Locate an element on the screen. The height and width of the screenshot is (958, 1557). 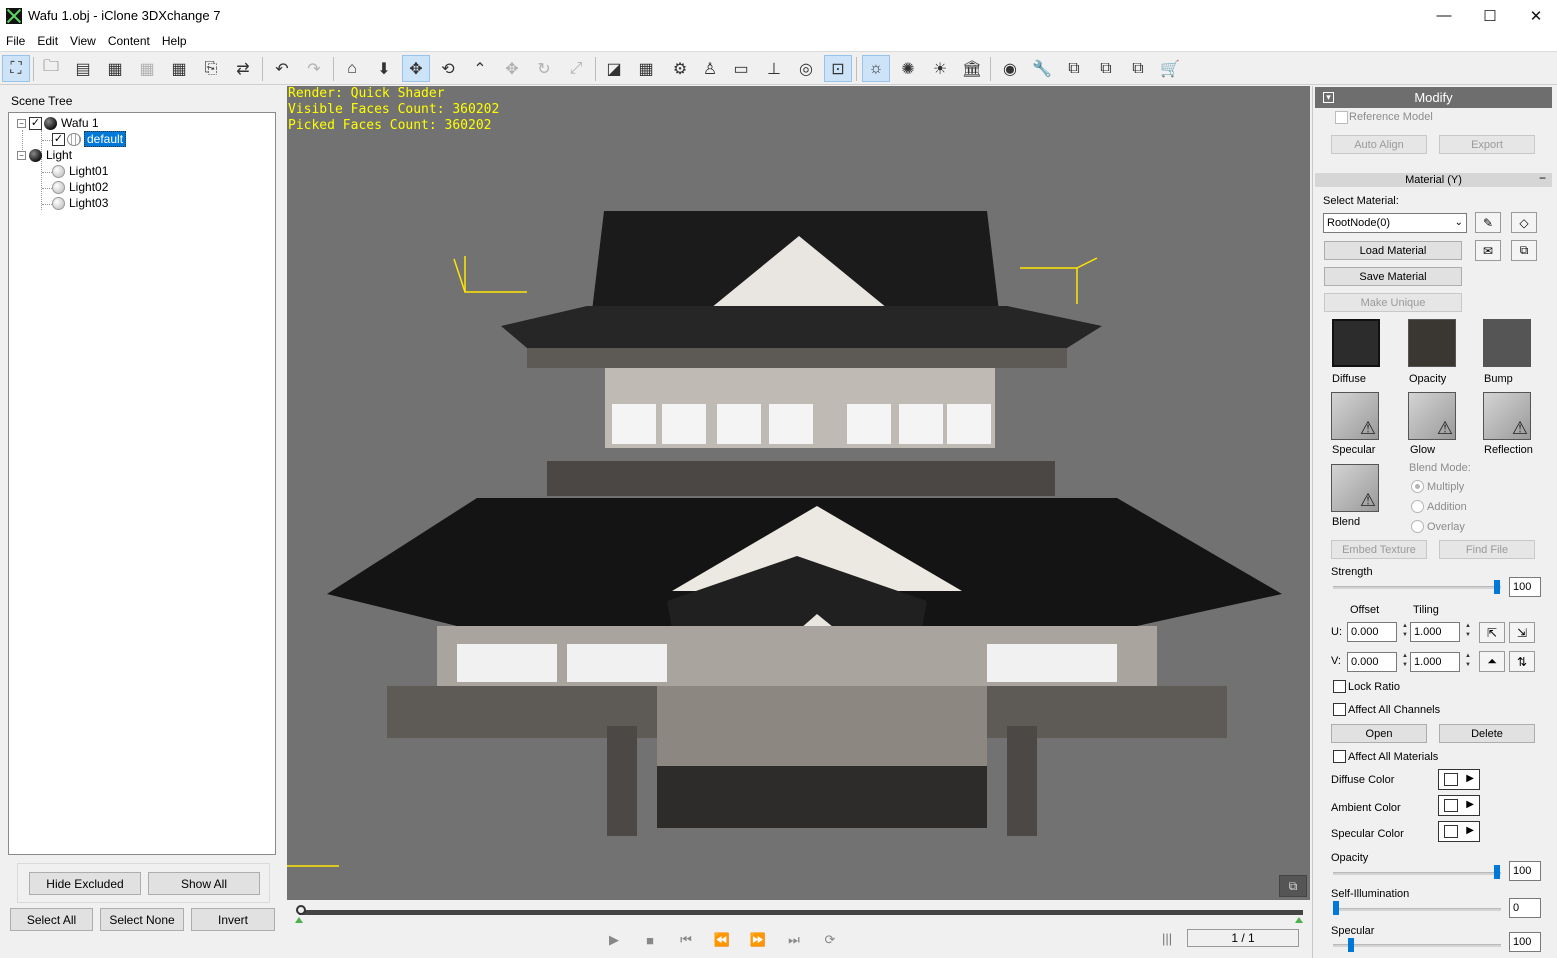
undo-icon: ↶ is located at coordinates (282, 68).